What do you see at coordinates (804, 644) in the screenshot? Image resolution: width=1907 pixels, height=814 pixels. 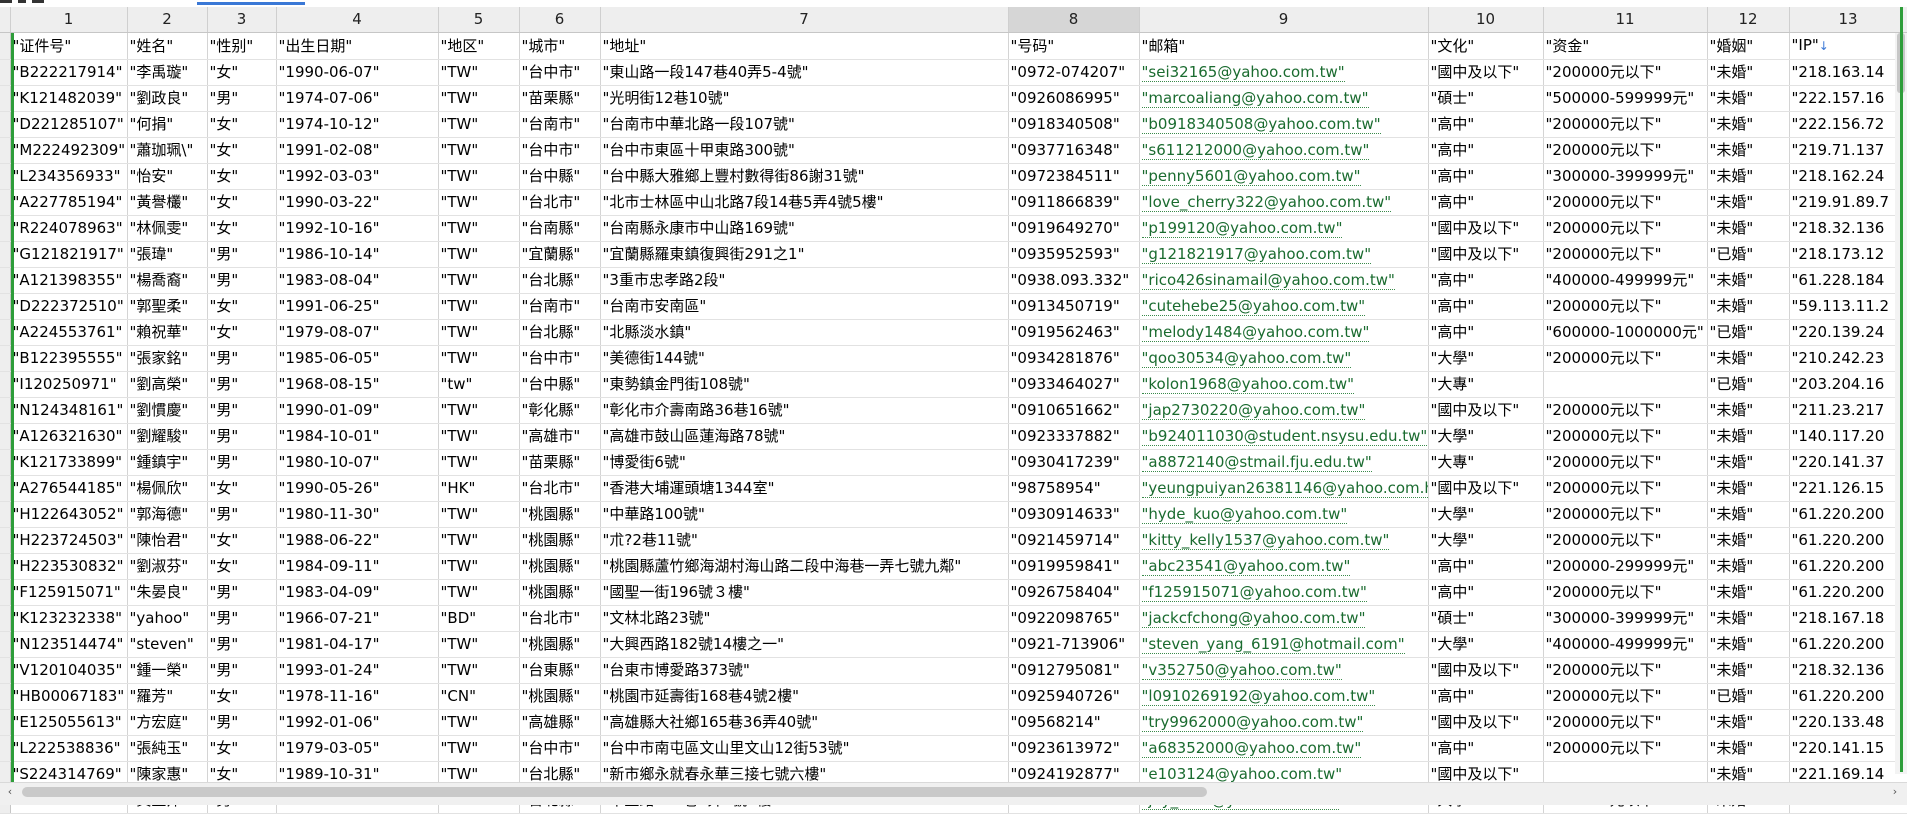 I see `table-cell: "大興西路182號14樓之一"` at bounding box center [804, 644].